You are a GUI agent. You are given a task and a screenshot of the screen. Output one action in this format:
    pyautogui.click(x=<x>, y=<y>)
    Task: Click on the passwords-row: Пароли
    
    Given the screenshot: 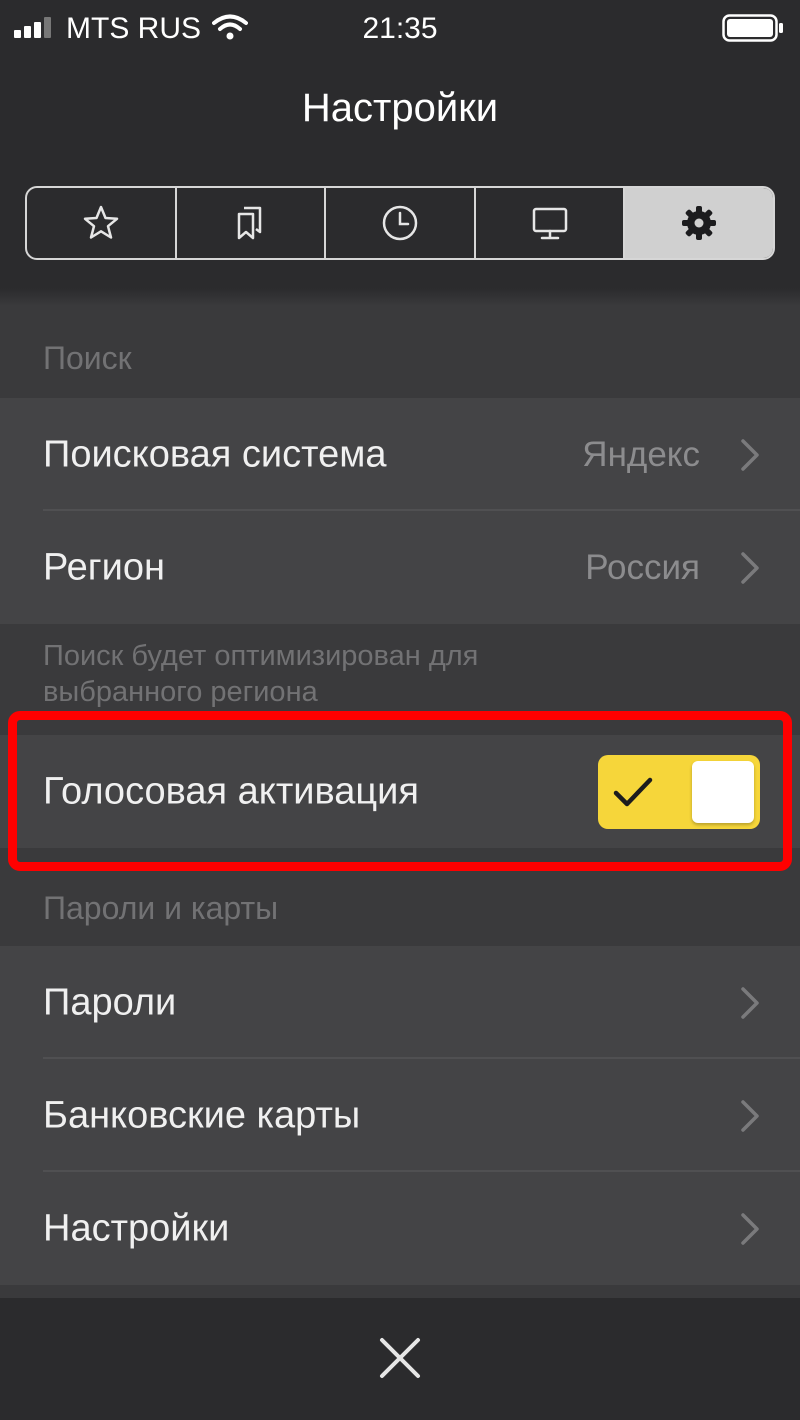 What is the action you would take?
    pyautogui.click(x=400, y=1002)
    